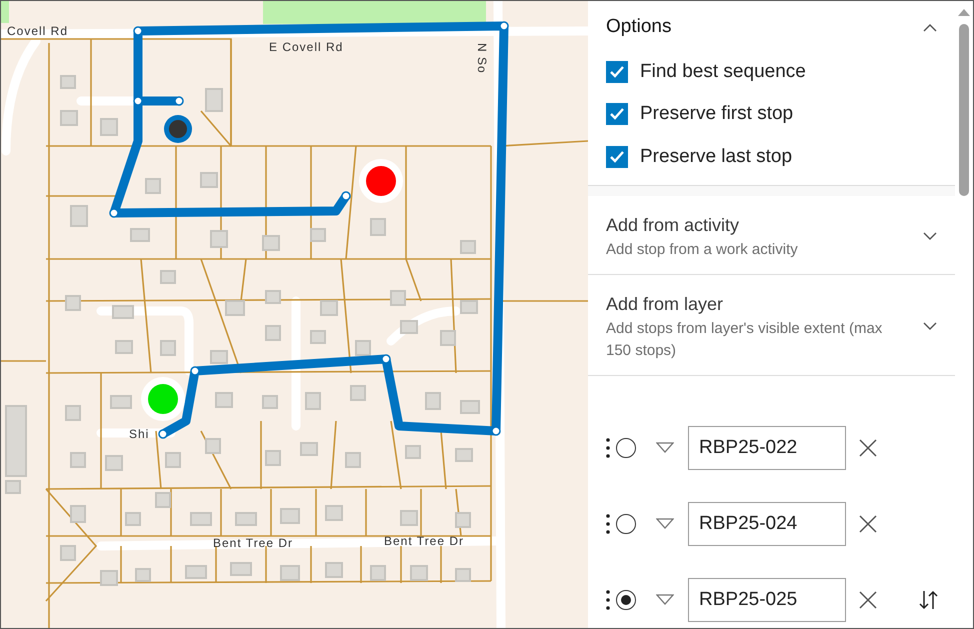 This screenshot has width=974, height=629. Describe the element at coordinates (929, 599) in the screenshot. I see `swap-icon` at that location.